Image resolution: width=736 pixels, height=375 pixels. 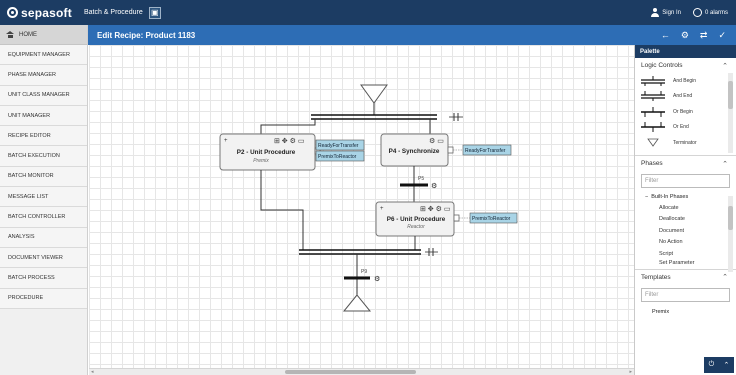 What do you see at coordinates (26, 298) in the screenshot?
I see `sidebar-item-label: PROCEDURE` at bounding box center [26, 298].